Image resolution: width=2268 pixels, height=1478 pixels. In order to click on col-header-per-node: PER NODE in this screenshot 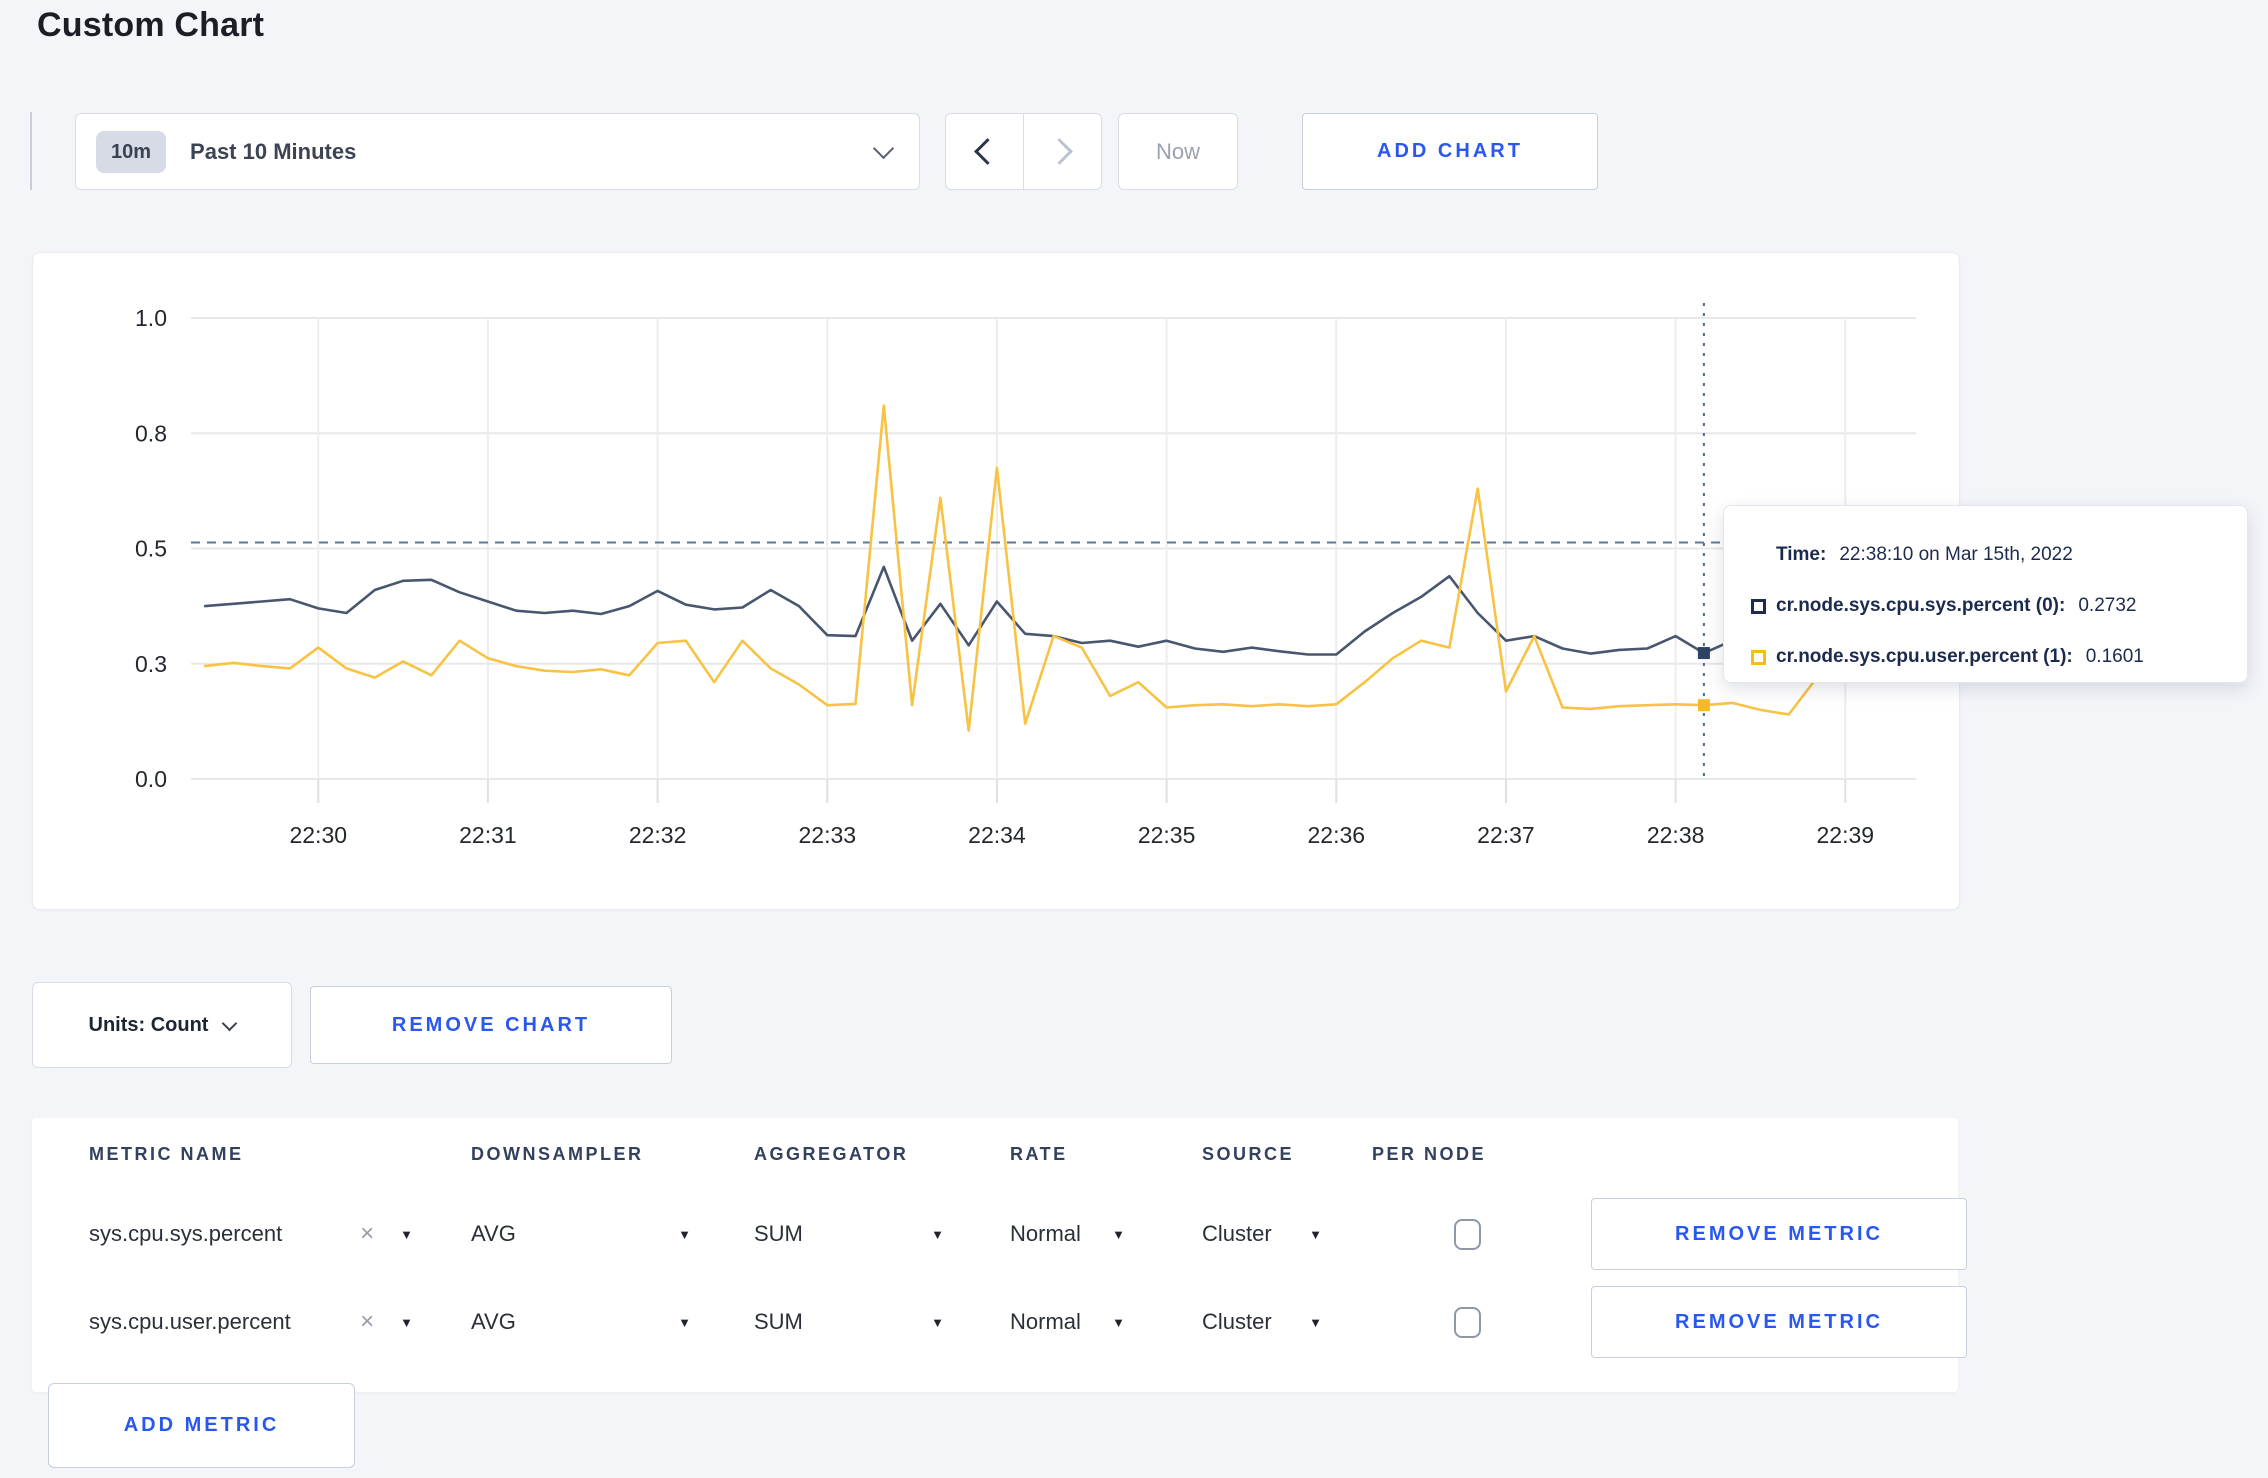, I will do `click(1429, 1153)`.